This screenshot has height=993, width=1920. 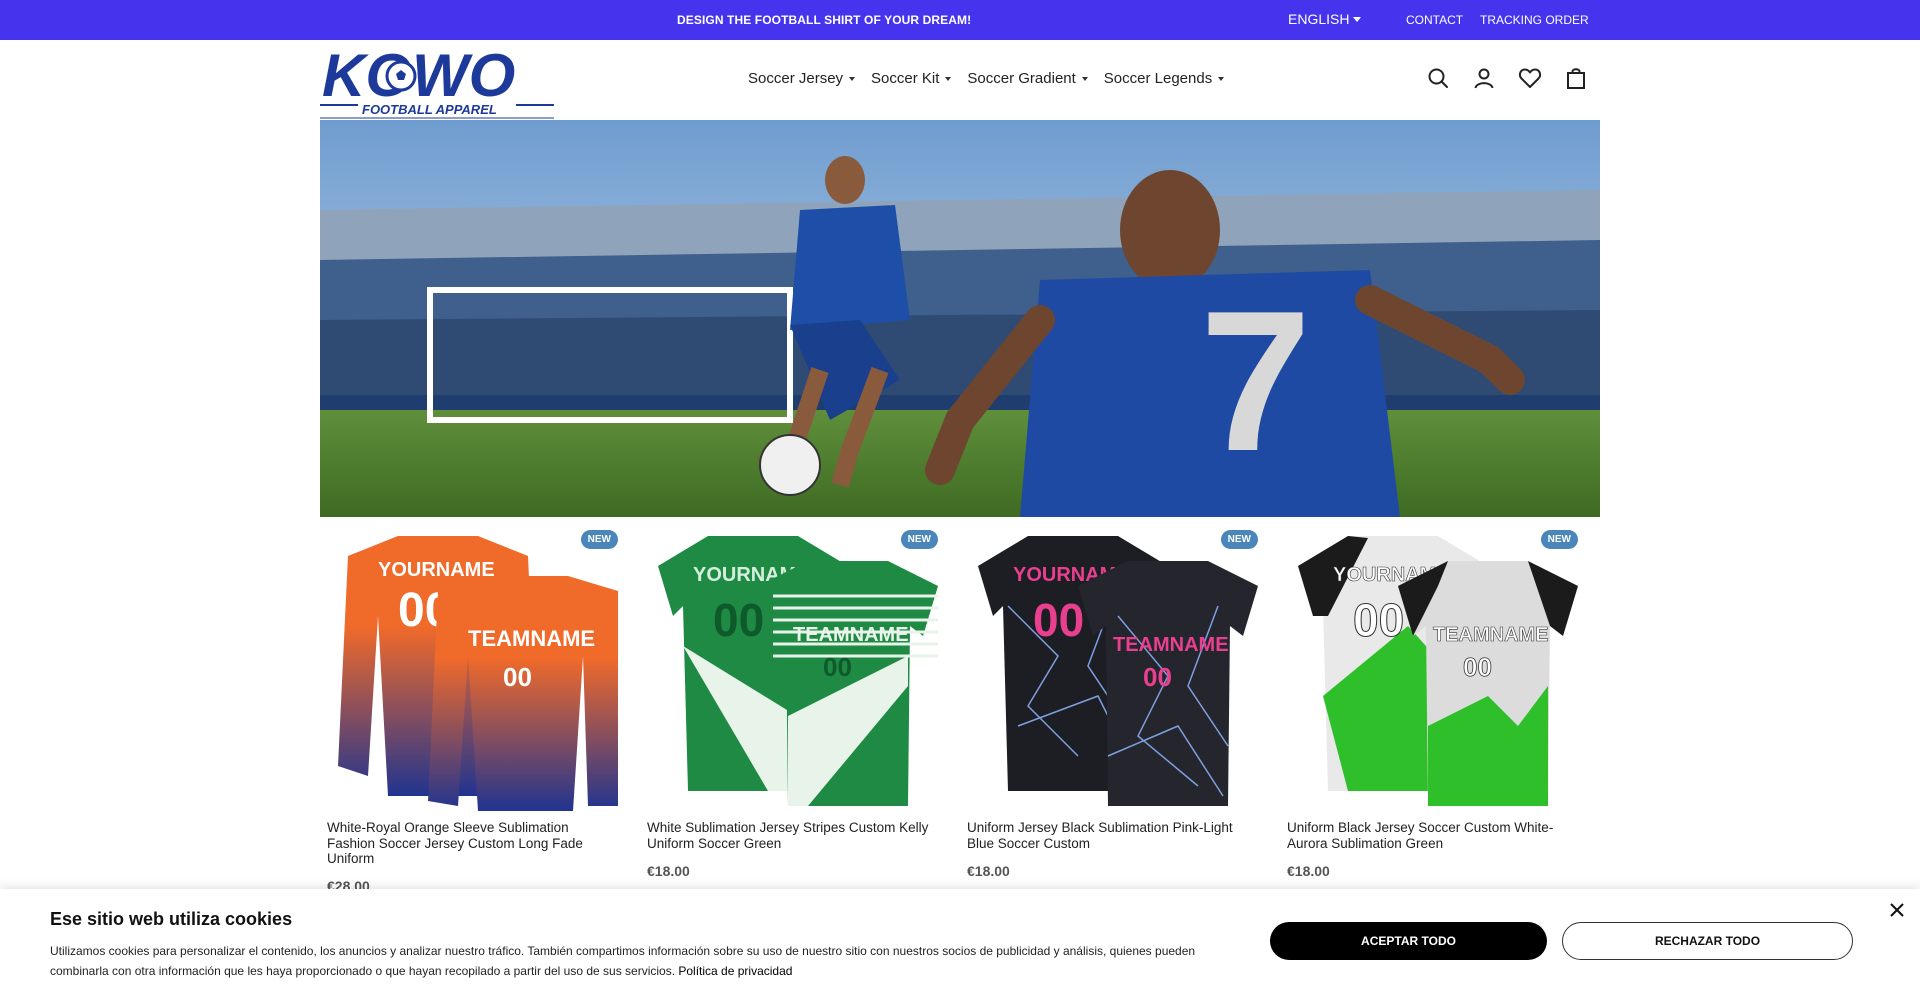 What do you see at coordinates (1534, 20) in the screenshot?
I see `tracking-order-link: TRACKING ORDER` at bounding box center [1534, 20].